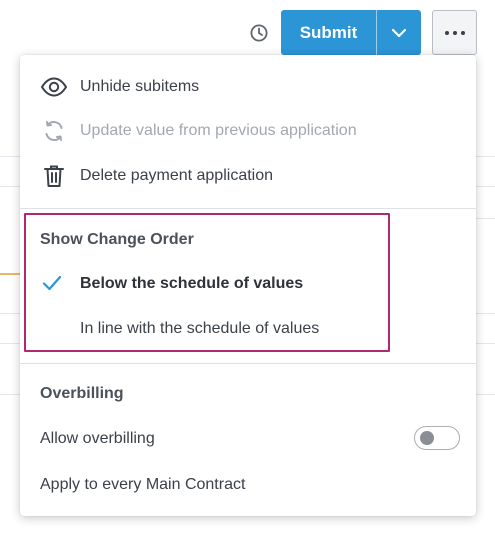 This screenshot has height=535, width=495. Describe the element at coordinates (248, 87) in the screenshot. I see `menu-item-unhide-subitems: Unhide subitems` at that location.